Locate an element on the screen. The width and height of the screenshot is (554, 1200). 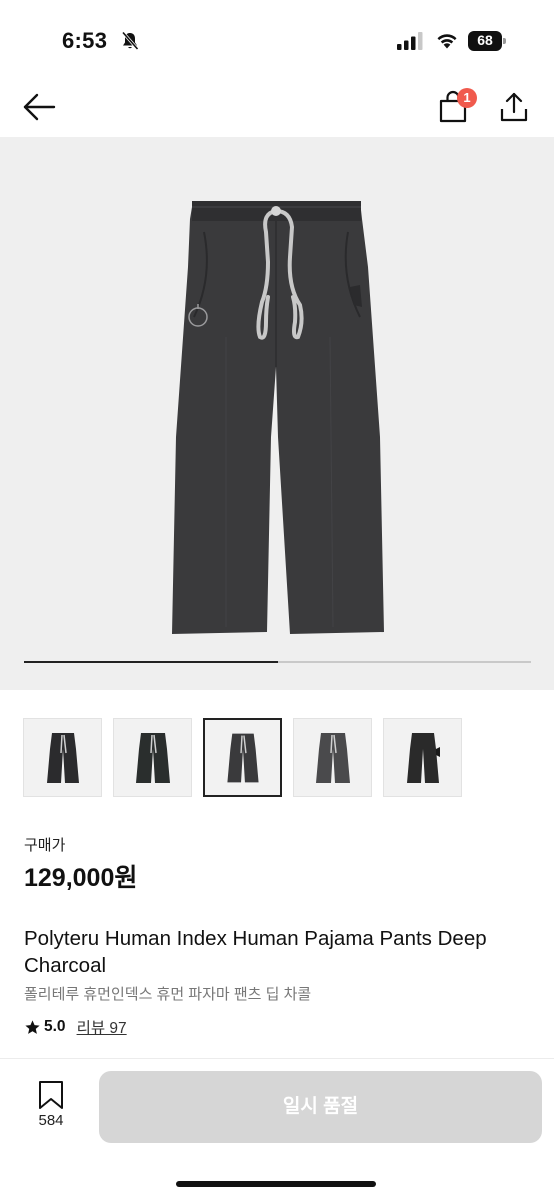
price-value: 129,000원 is located at coordinates (81, 878).